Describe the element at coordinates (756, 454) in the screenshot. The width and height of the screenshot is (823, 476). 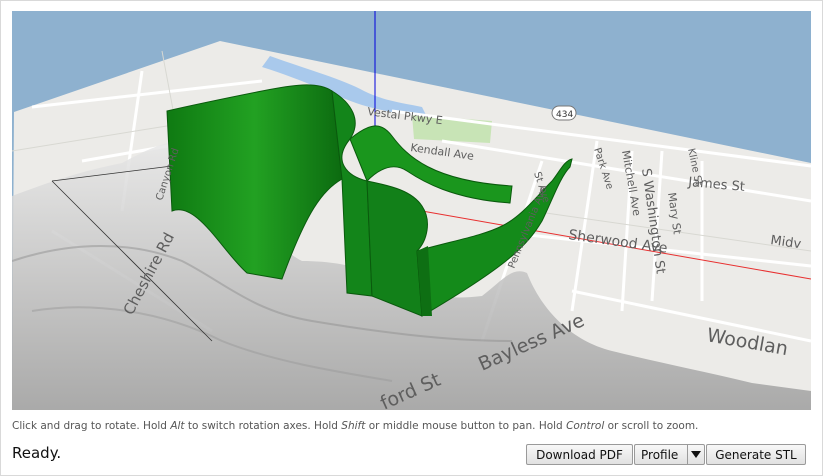
I see `generate-stl-button: Generate STL` at that location.